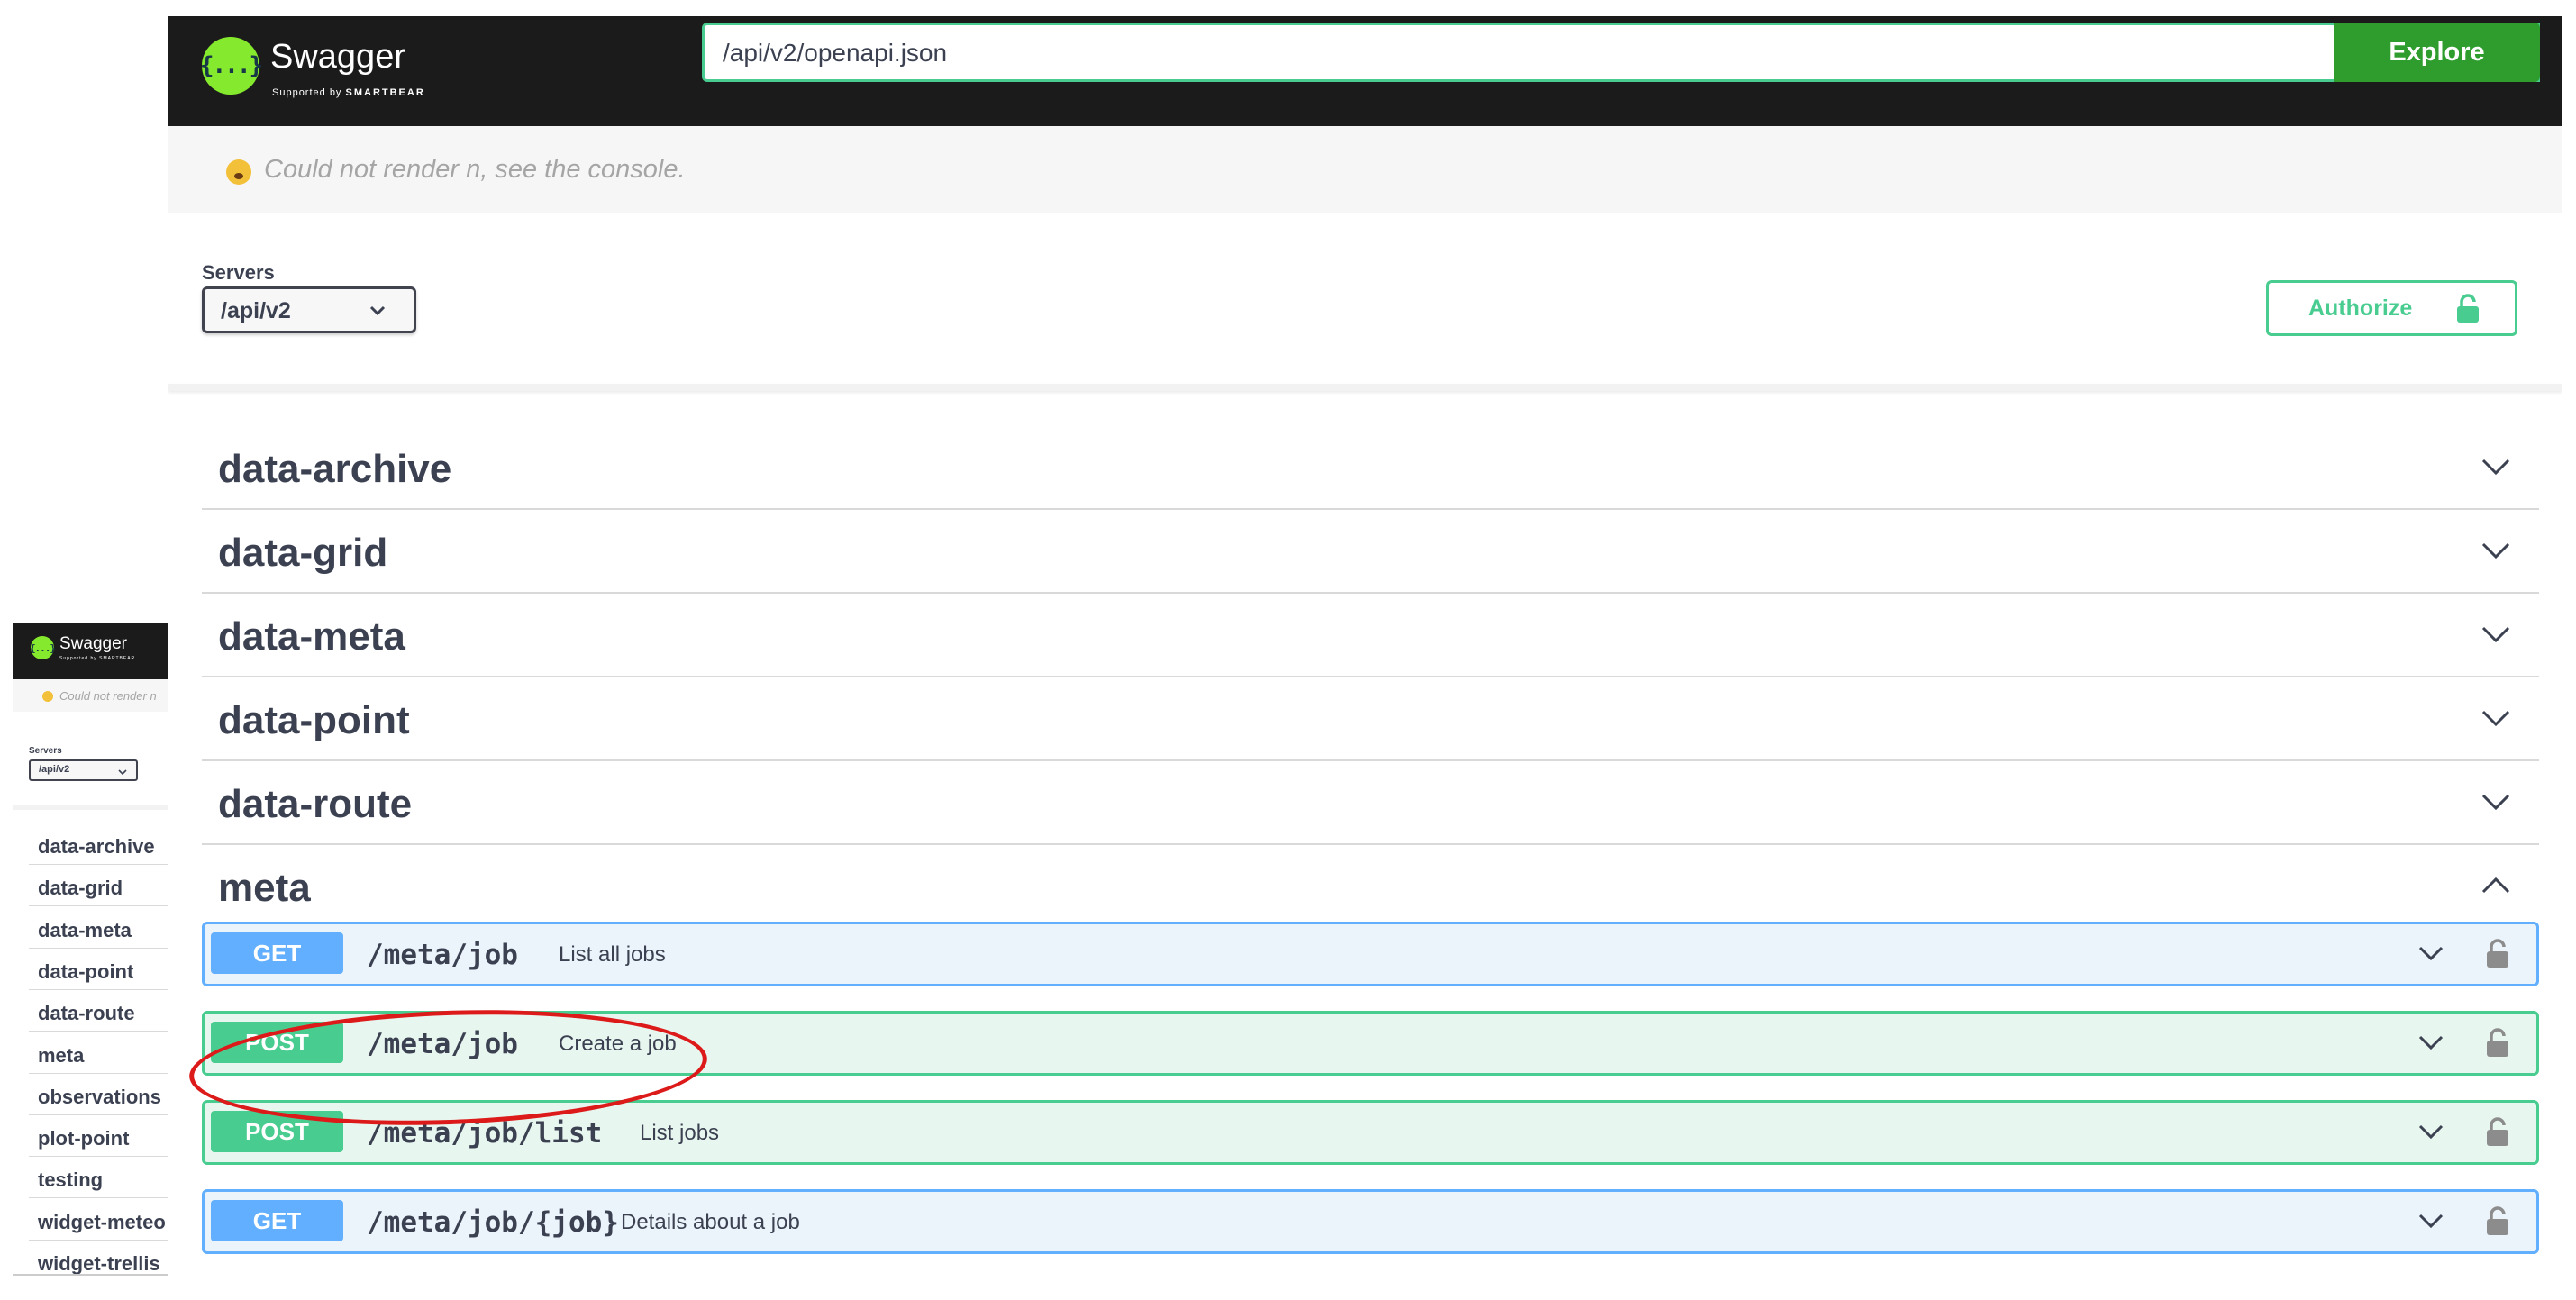 The image size is (2576, 1300). I want to click on sidebar-item-widget-meteo: widget-meteo, so click(98, 1220).